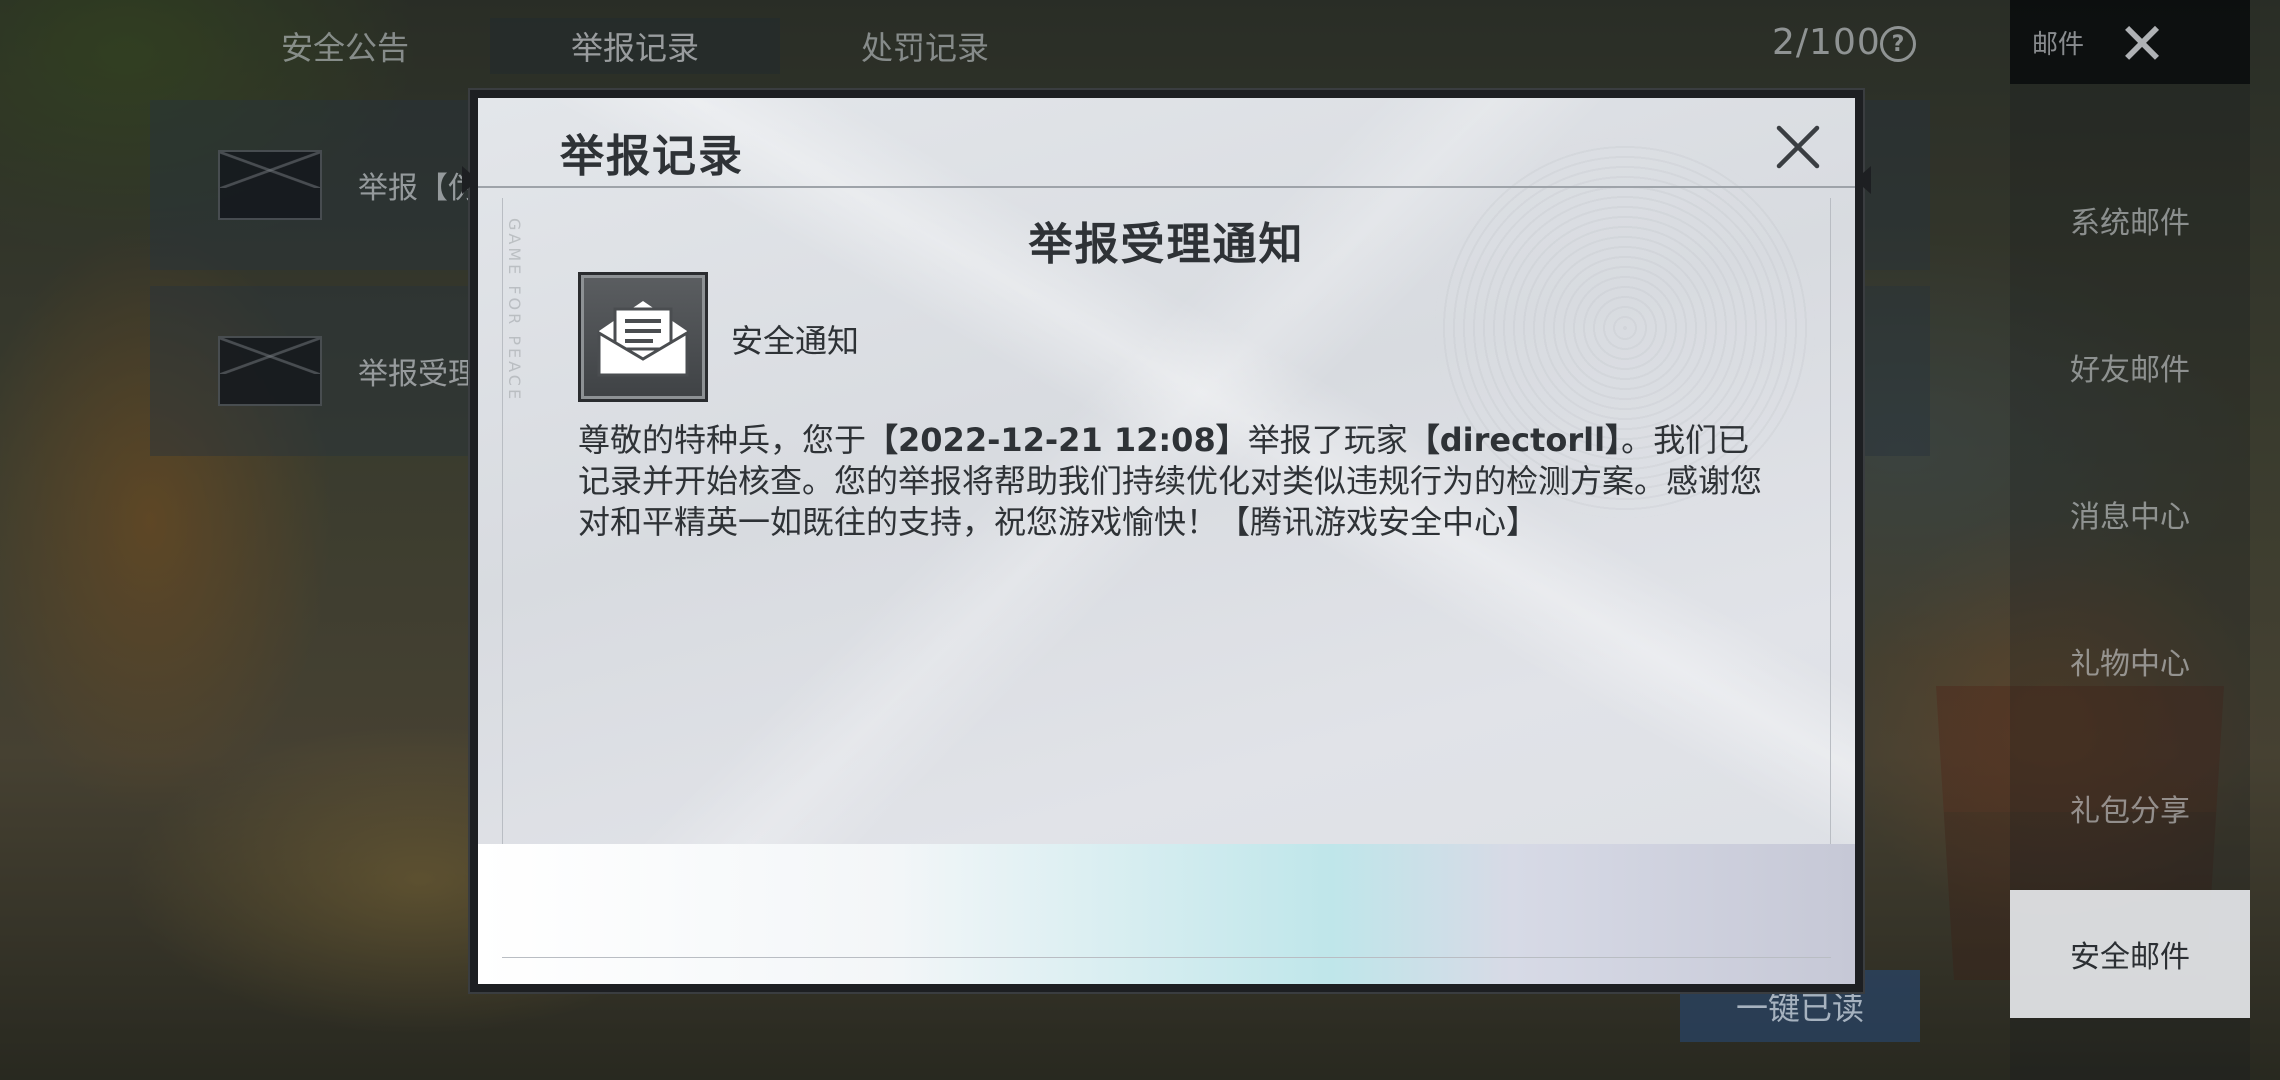  Describe the element at coordinates (418, 374) in the screenshot. I see `mail-title: 举报受理` at that location.